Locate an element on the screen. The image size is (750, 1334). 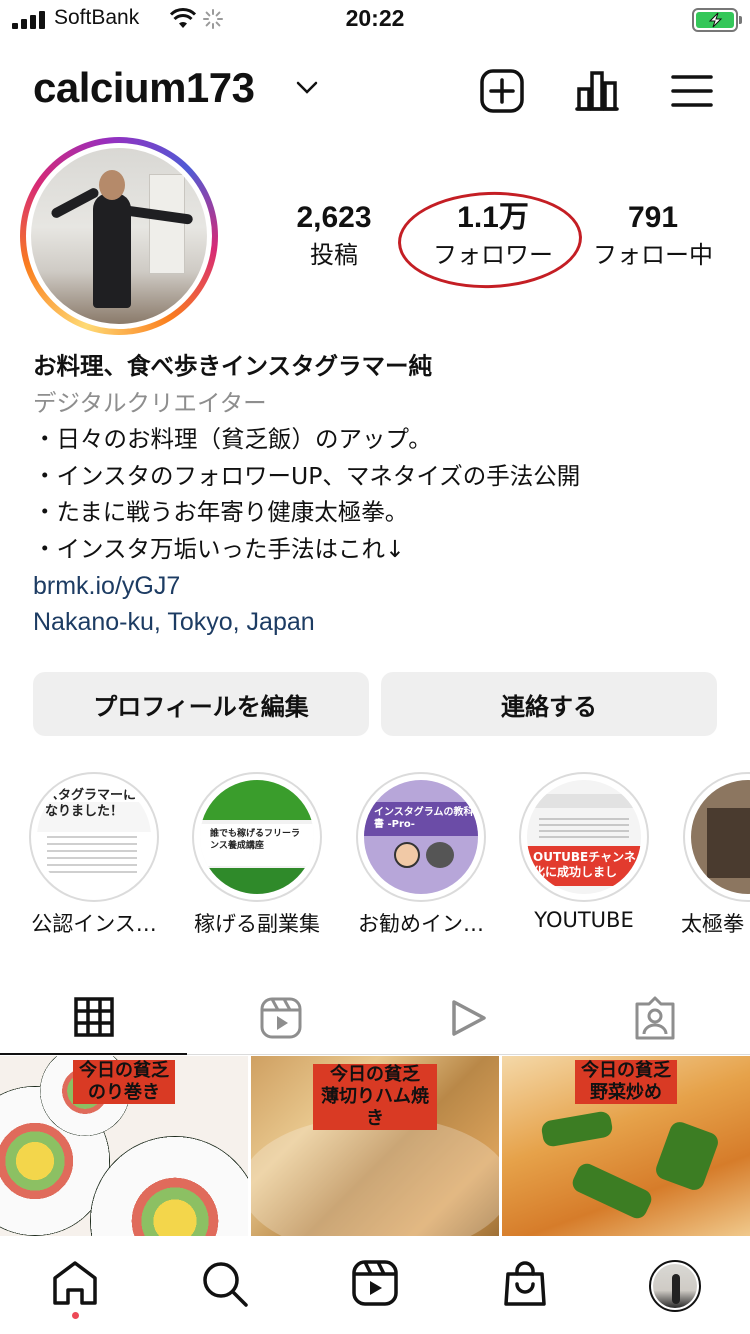
bio-line: ・インスタ万垢いった手法はこれ↓ is located at coordinates (219, 548).